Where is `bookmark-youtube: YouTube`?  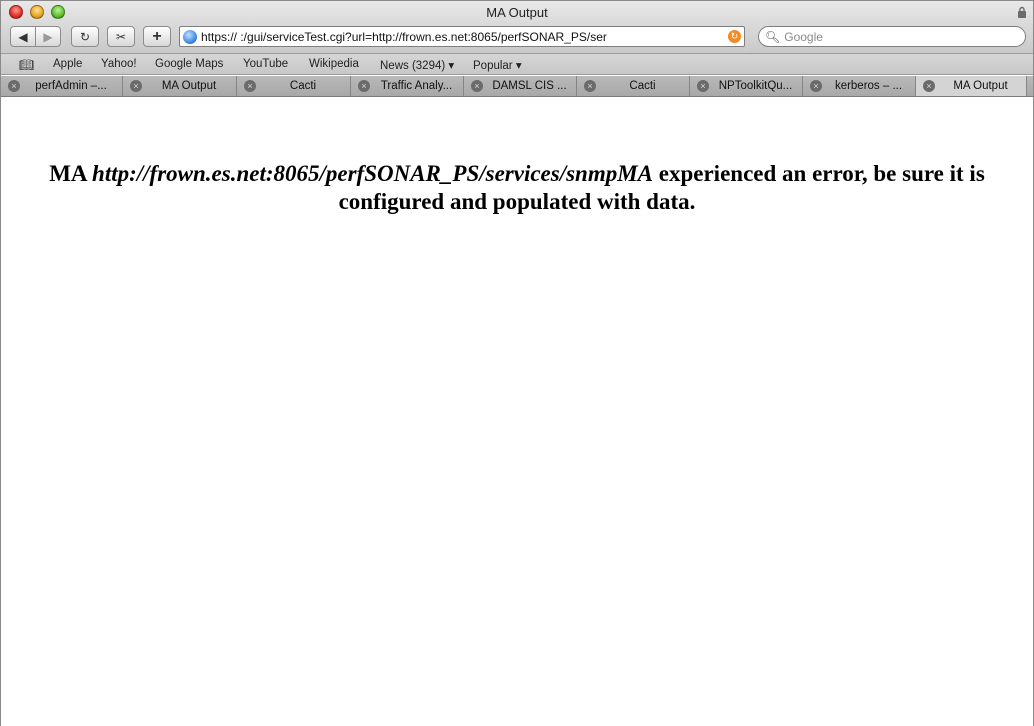
bookmark-youtube: YouTube is located at coordinates (265, 64).